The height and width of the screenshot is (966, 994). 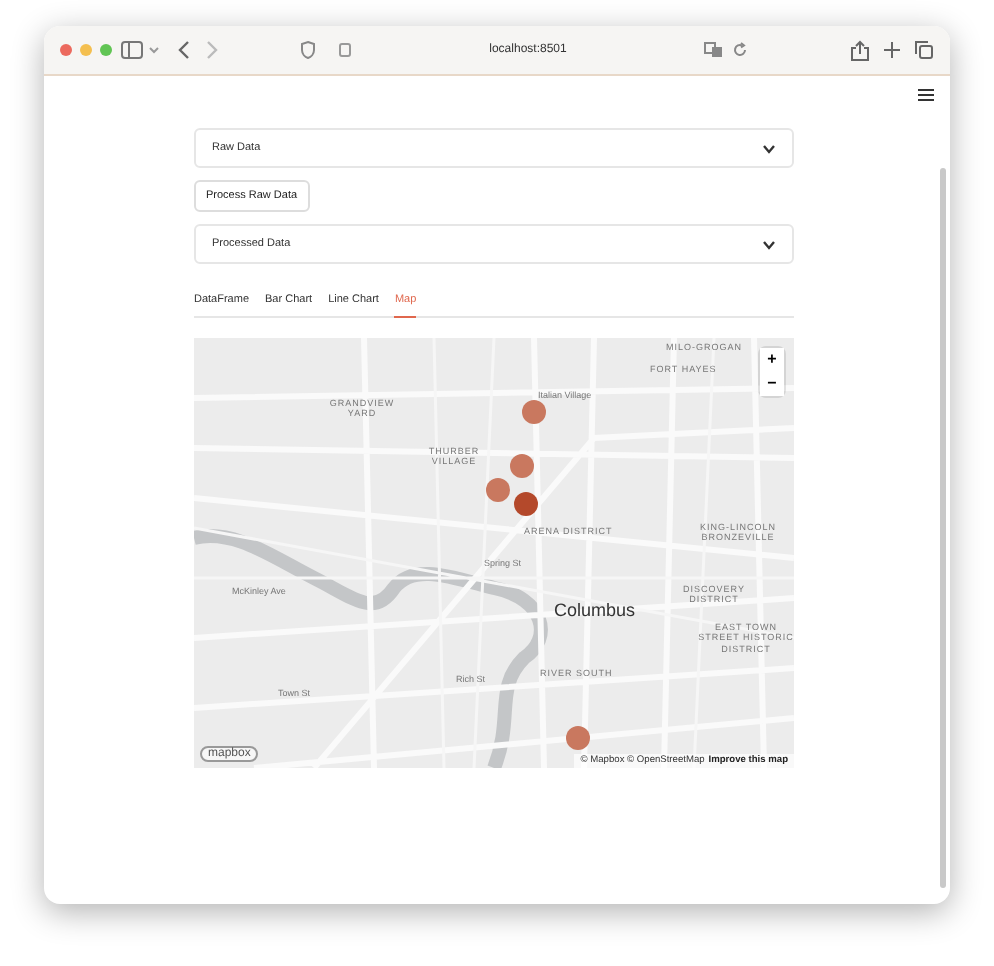 I want to click on scrollbar, so click(x=943, y=528).